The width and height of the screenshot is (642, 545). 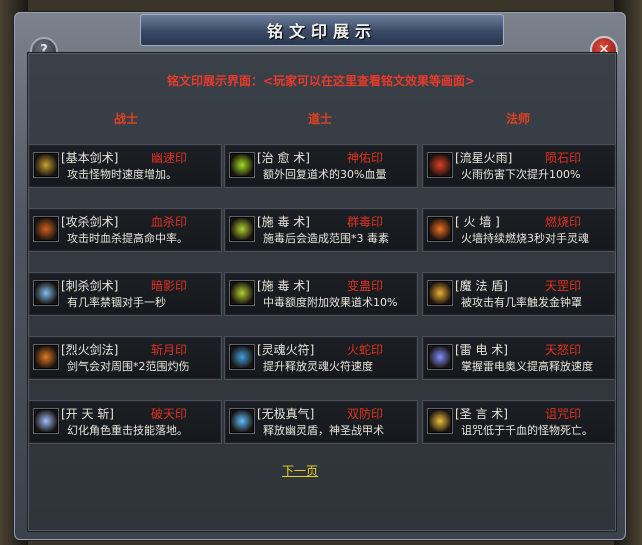 I want to click on skill-name: [流星火雨], so click(x=484, y=158).